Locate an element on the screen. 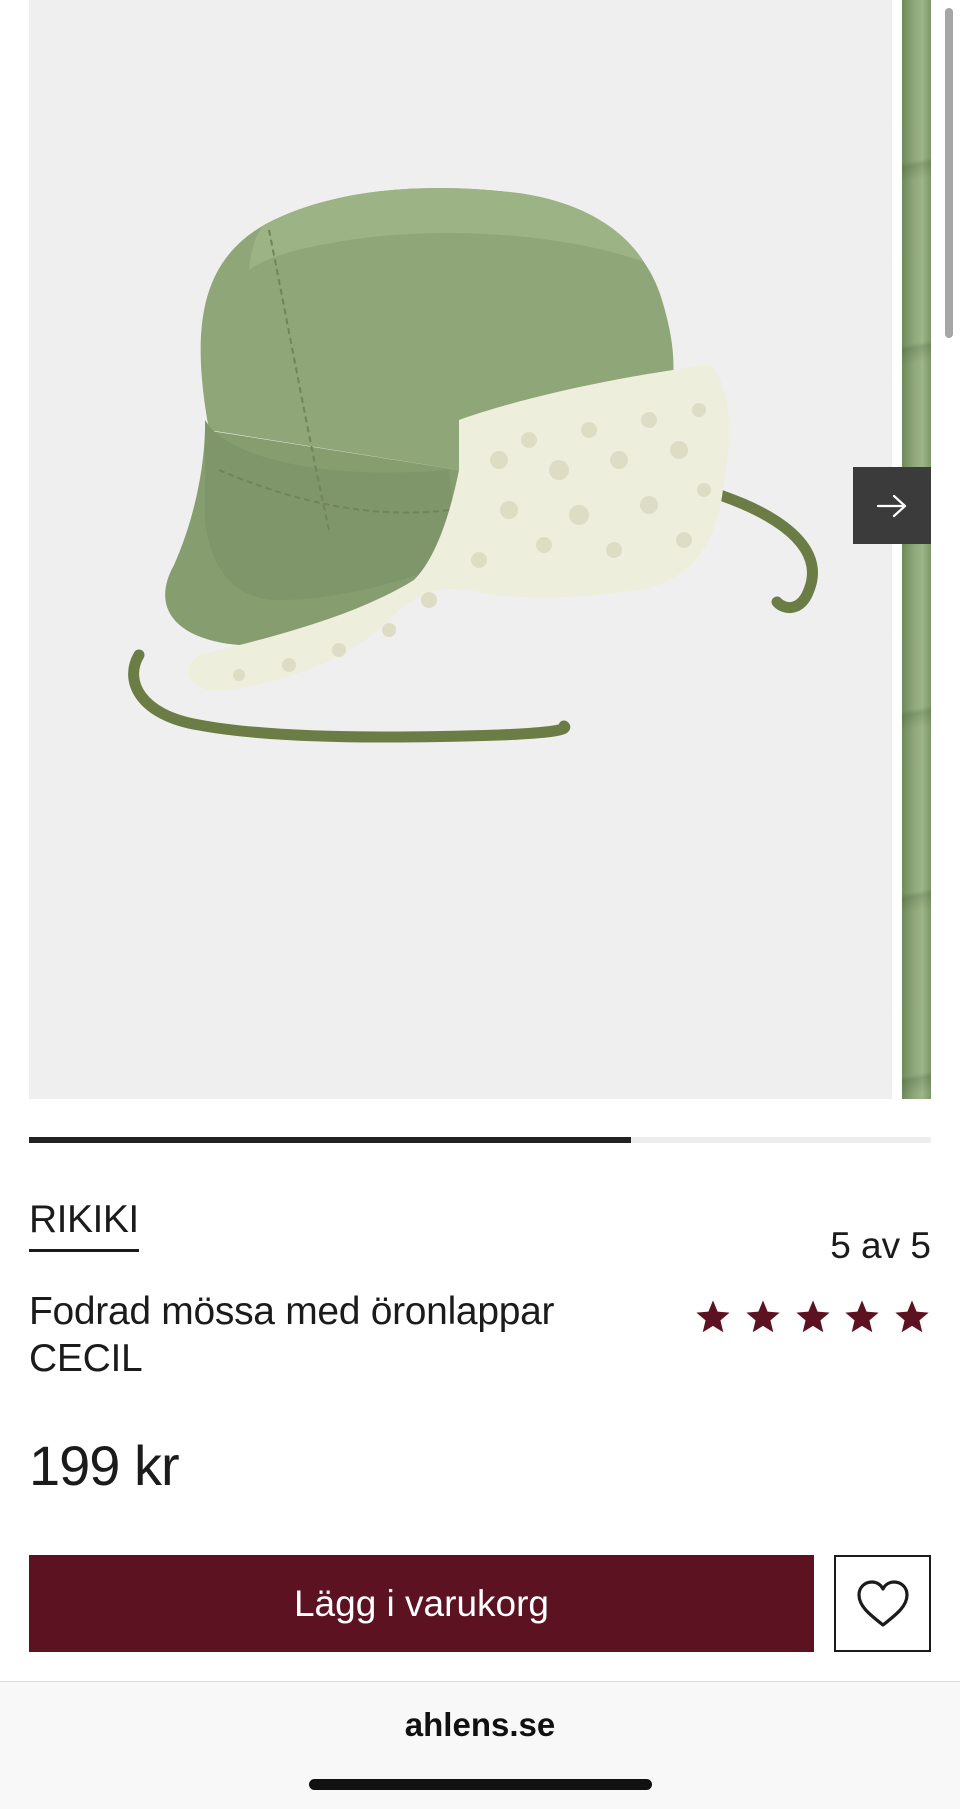 The image size is (960, 1809). carousel-progress-fill is located at coordinates (330, 1140).